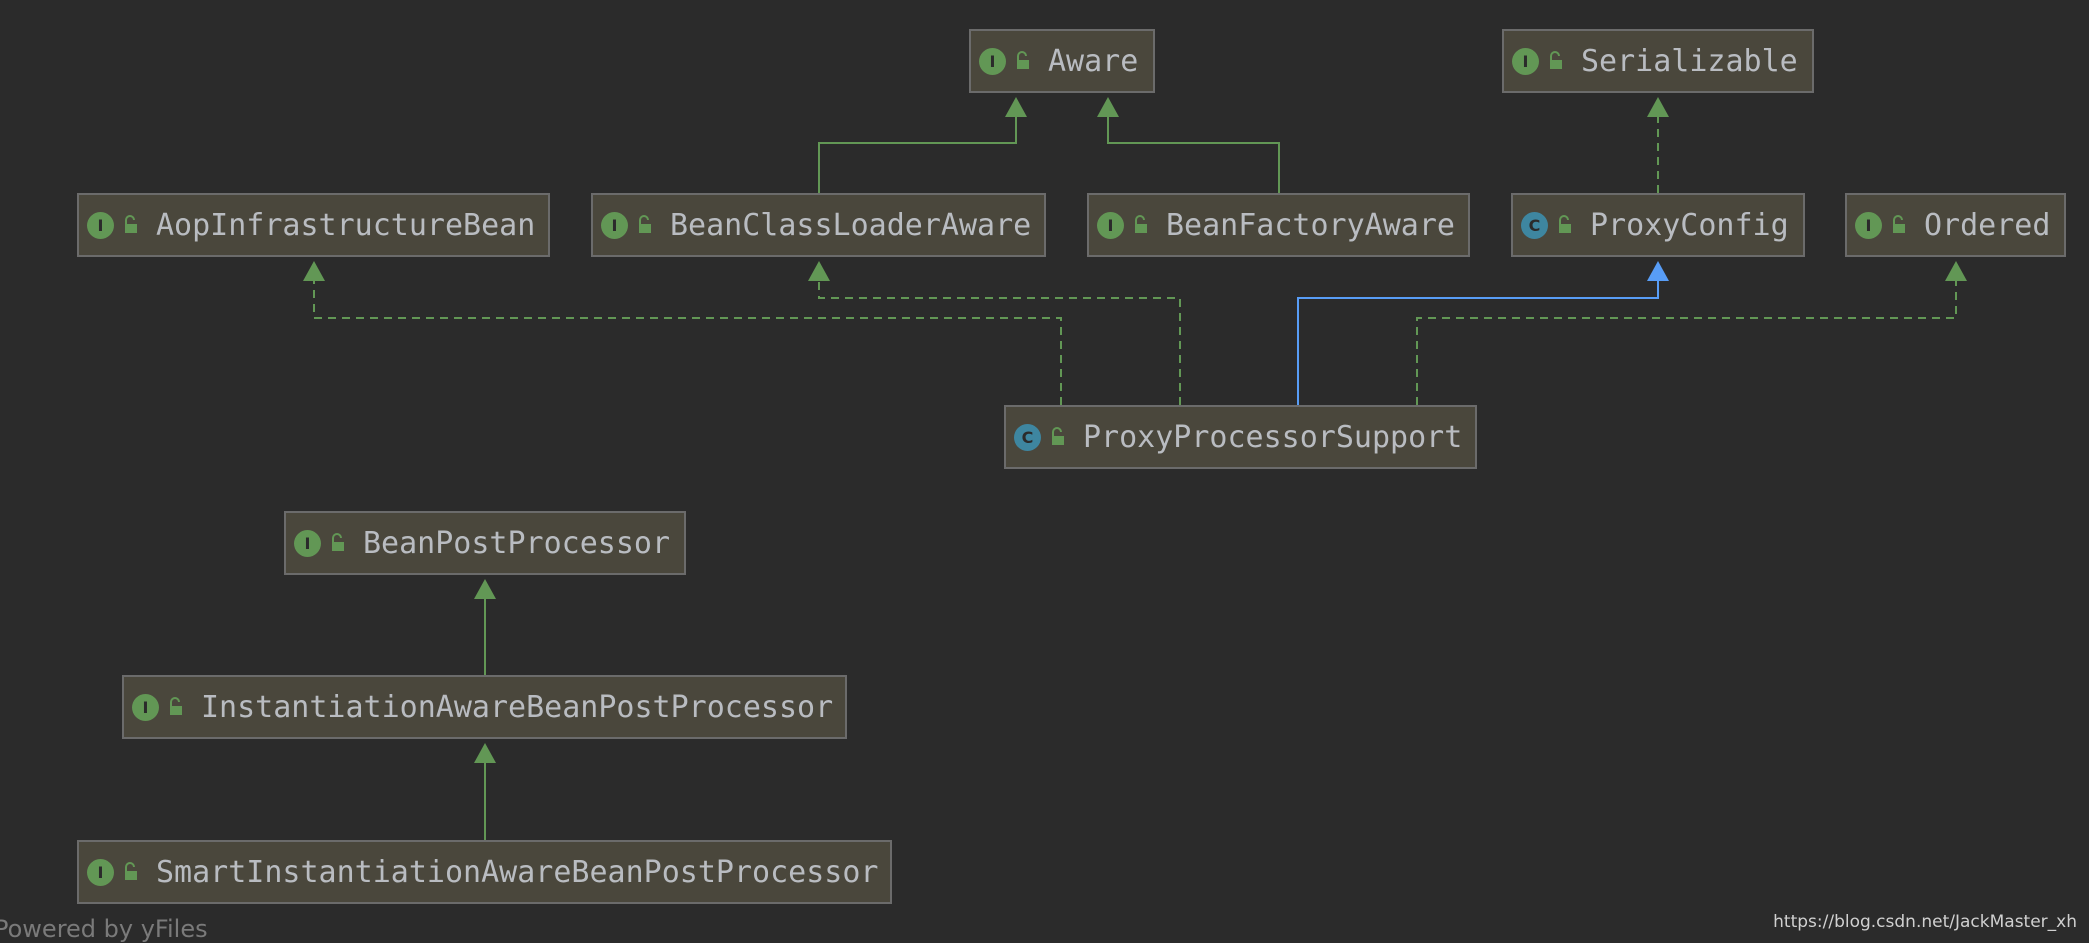 The image size is (2089, 943). What do you see at coordinates (1093, 61) in the screenshot?
I see `node-label: Aware` at bounding box center [1093, 61].